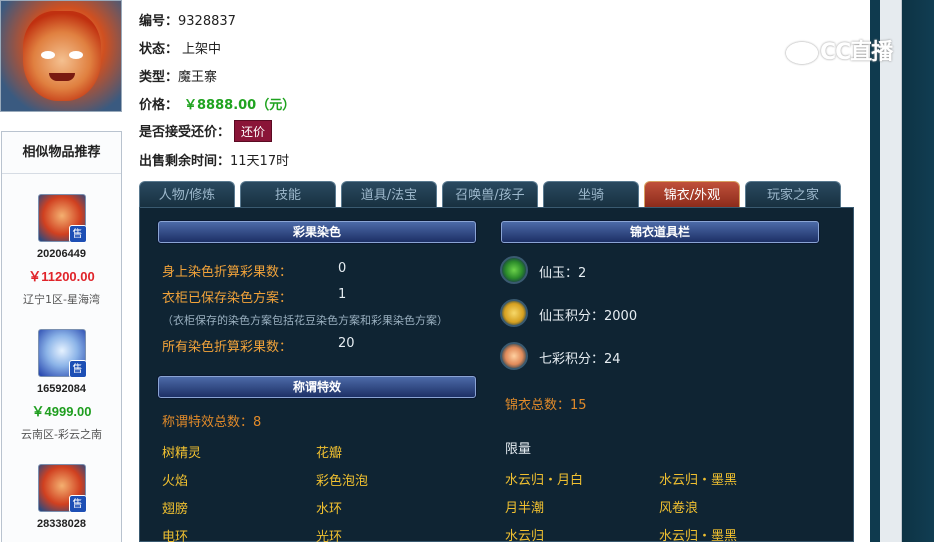 The image size is (934, 542). I want to click on limited-item: 水云归・月白, so click(544, 480).